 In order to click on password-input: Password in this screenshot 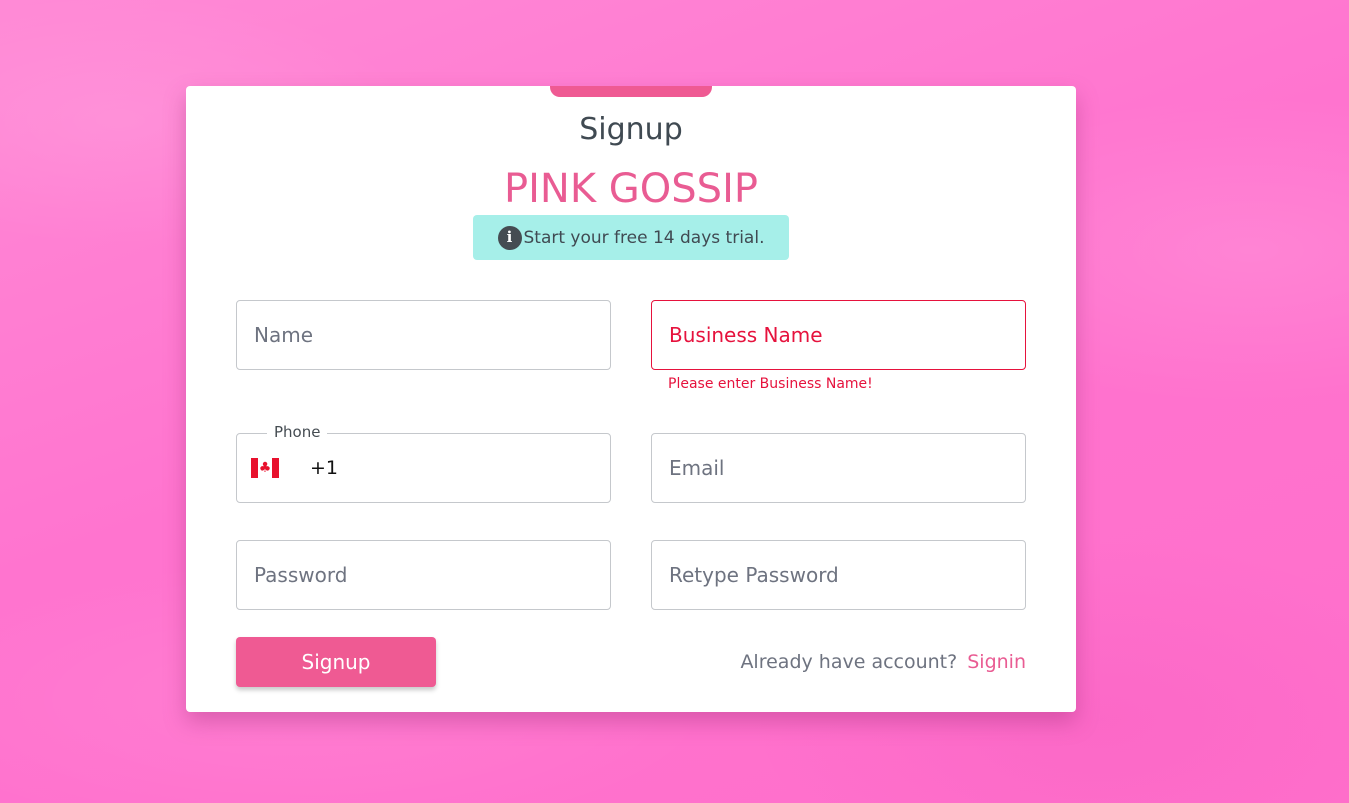, I will do `click(423, 575)`.